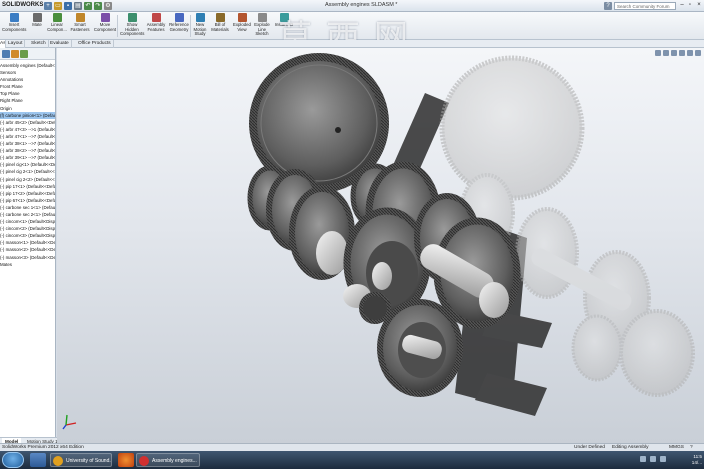 The image size is (704, 469). I want to click on feature-tree-item: (-) carbone sec 1<1> (Default, so click(27, 207).